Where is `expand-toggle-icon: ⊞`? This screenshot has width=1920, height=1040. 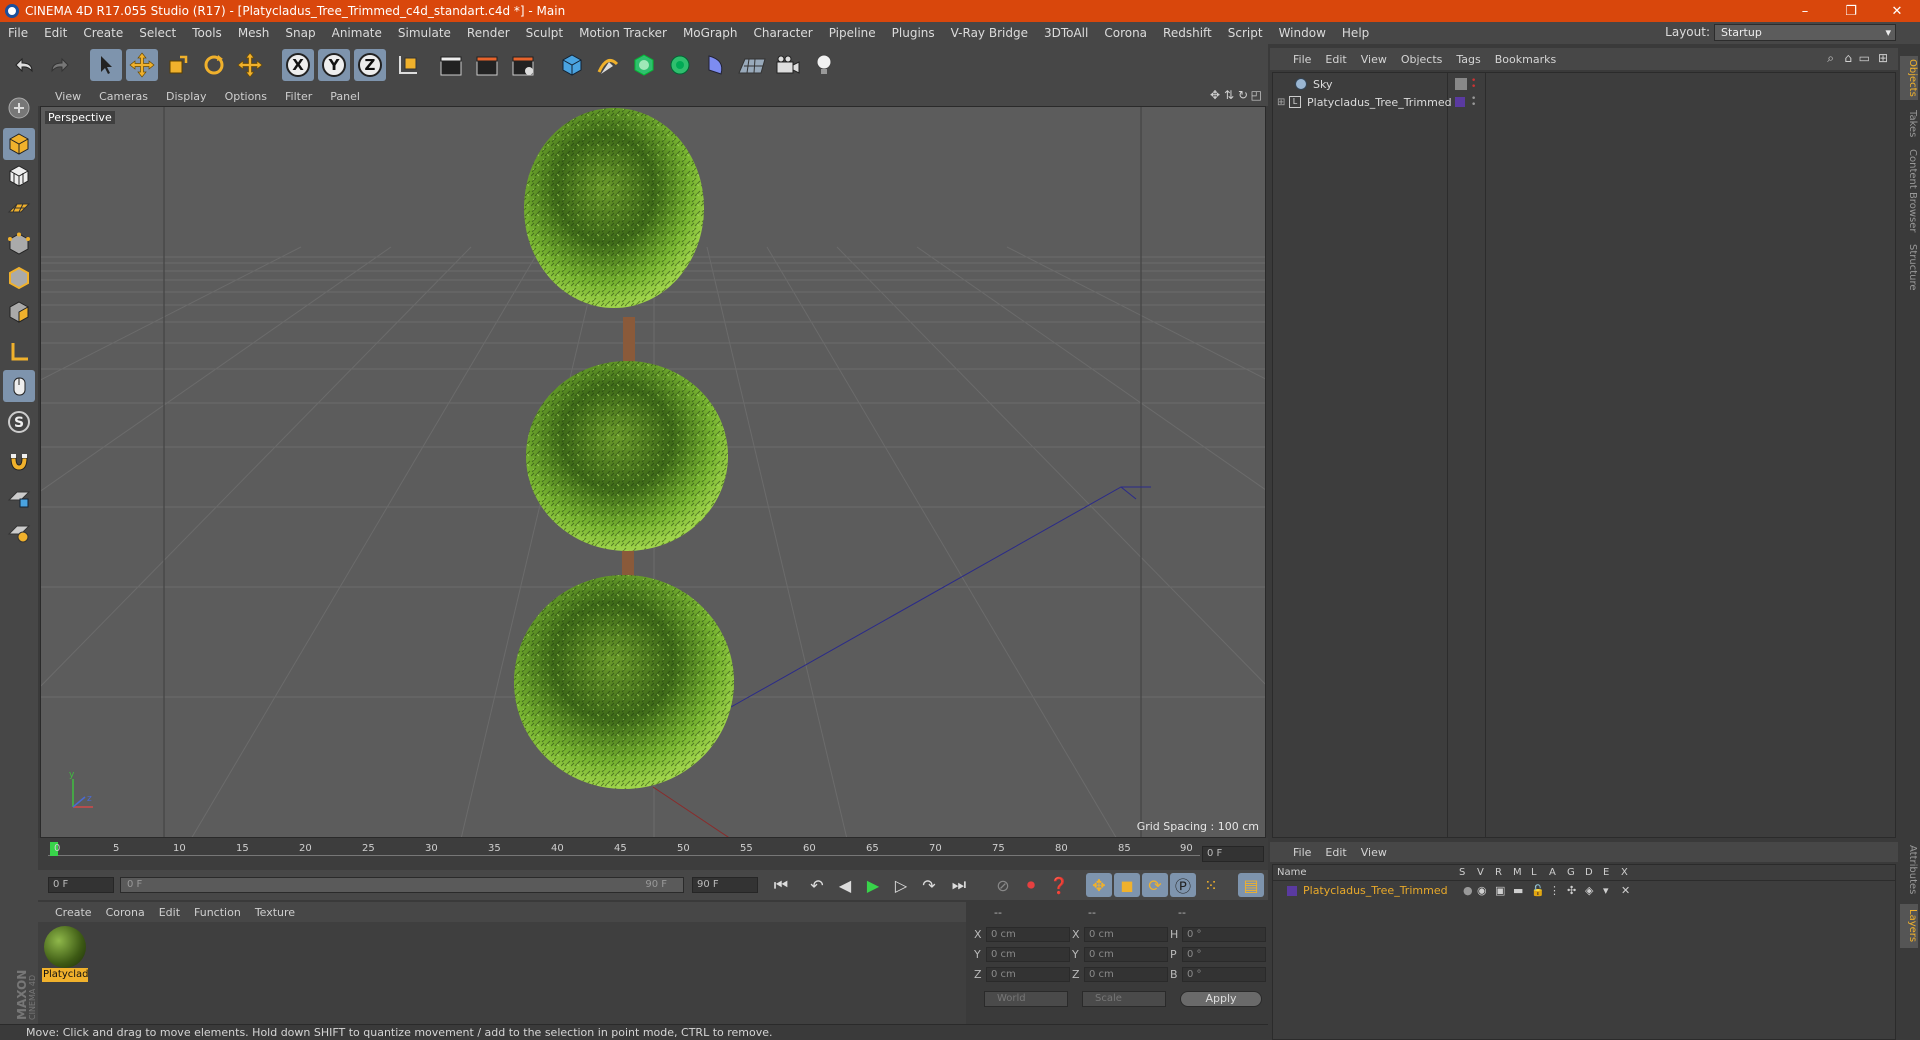
expand-toggle-icon: ⊞ is located at coordinates (1281, 102).